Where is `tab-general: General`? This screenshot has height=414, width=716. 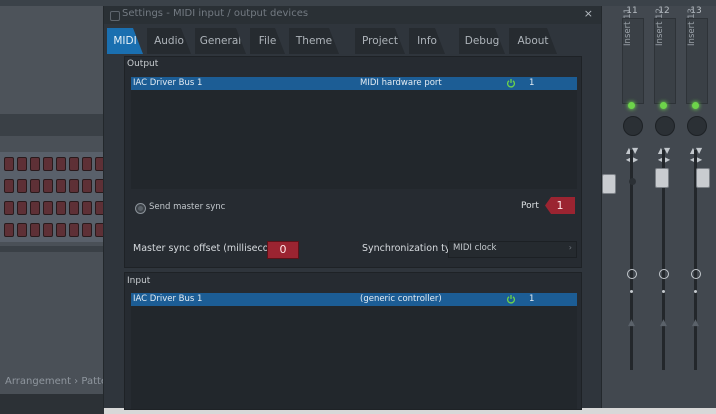 tab-general: General is located at coordinates (220, 41).